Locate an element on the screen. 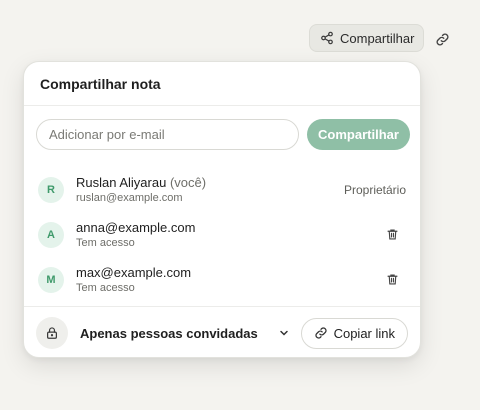  invite-row: Compartilhar is located at coordinates (223, 134).